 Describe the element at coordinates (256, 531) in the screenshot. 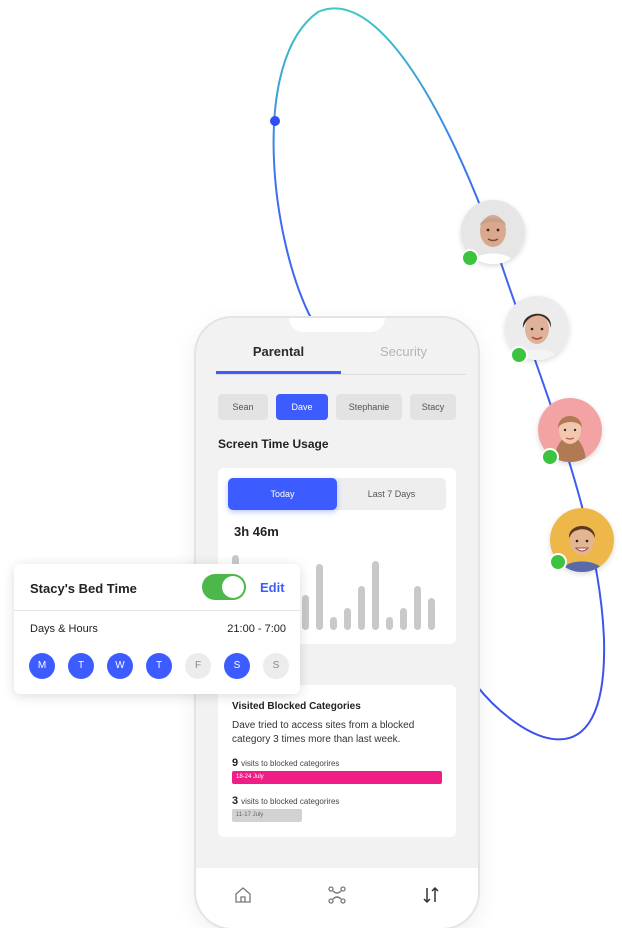

I see `usage-total: 3h 46m` at that location.